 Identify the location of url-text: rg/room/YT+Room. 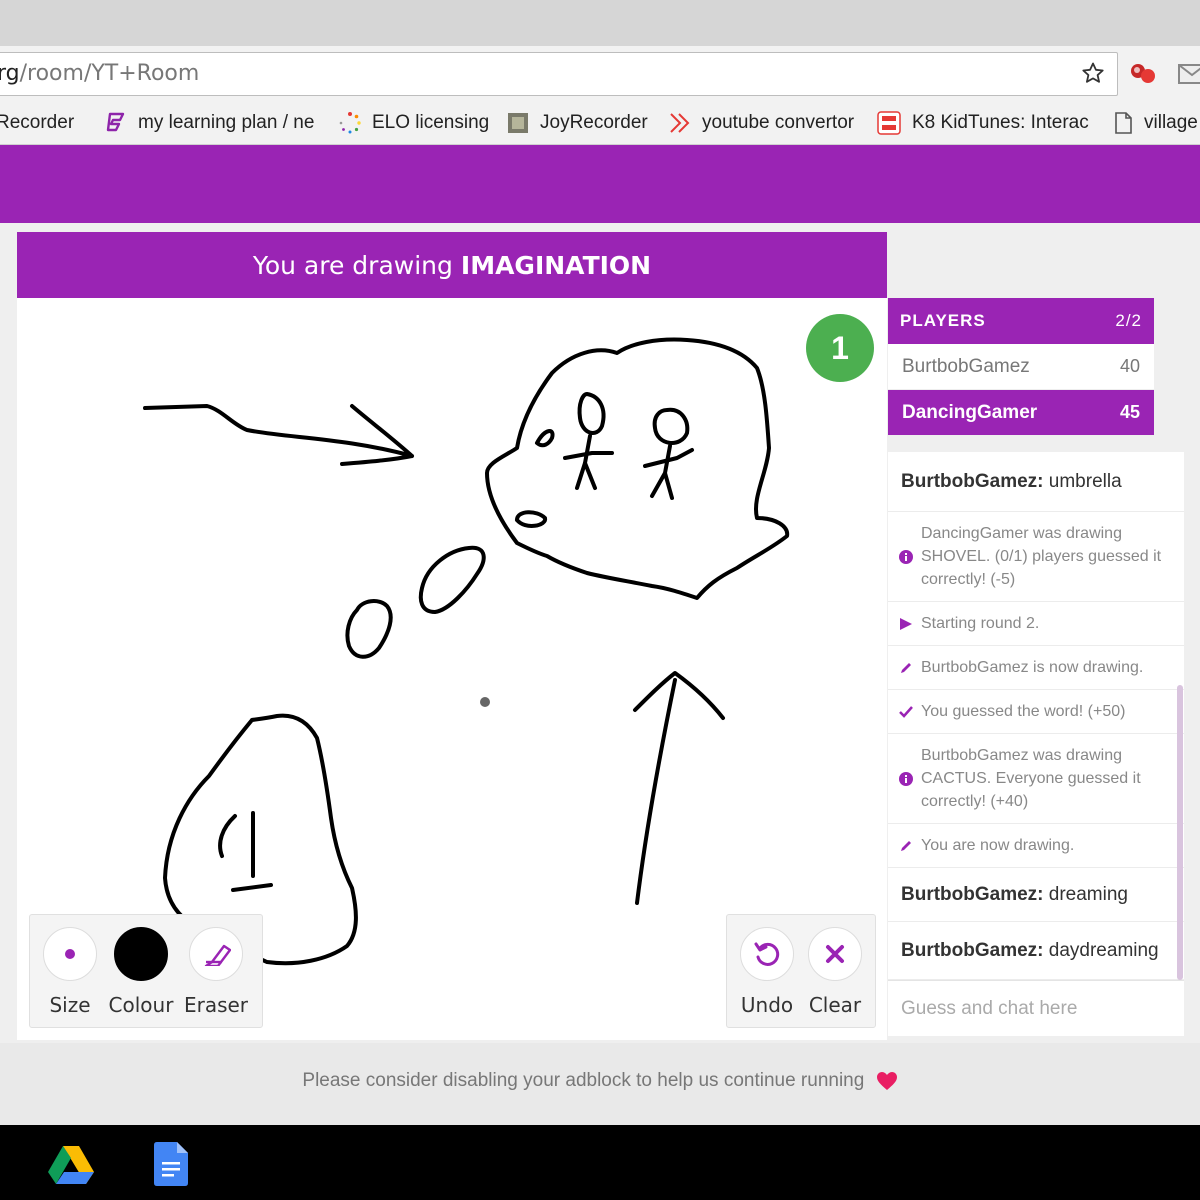
(99, 73).